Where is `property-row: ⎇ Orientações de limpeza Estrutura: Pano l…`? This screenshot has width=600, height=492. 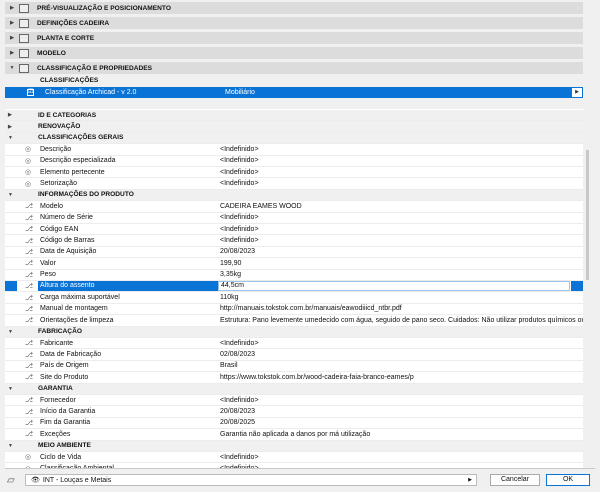
property-row: ⎇ Orientações de limpeza Estrutura: Pano l… is located at coordinates (294, 321).